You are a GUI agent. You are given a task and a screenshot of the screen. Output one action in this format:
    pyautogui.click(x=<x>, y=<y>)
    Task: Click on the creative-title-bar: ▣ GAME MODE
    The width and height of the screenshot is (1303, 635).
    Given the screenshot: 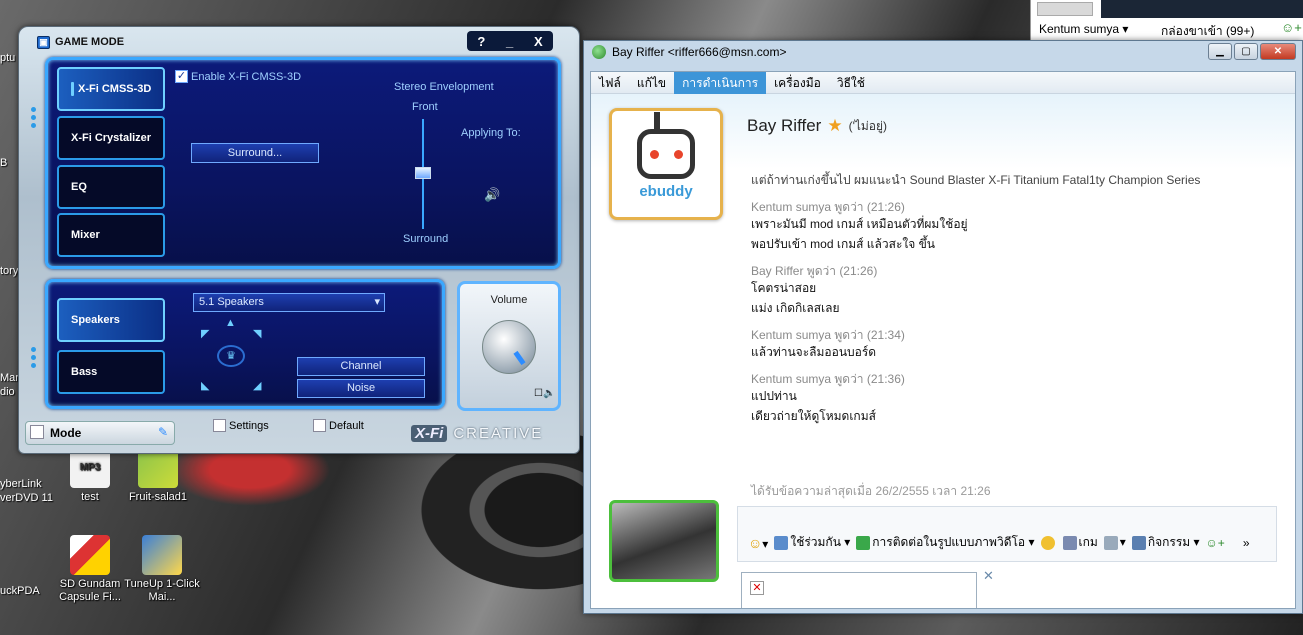 What is the action you would take?
    pyautogui.click(x=80, y=42)
    